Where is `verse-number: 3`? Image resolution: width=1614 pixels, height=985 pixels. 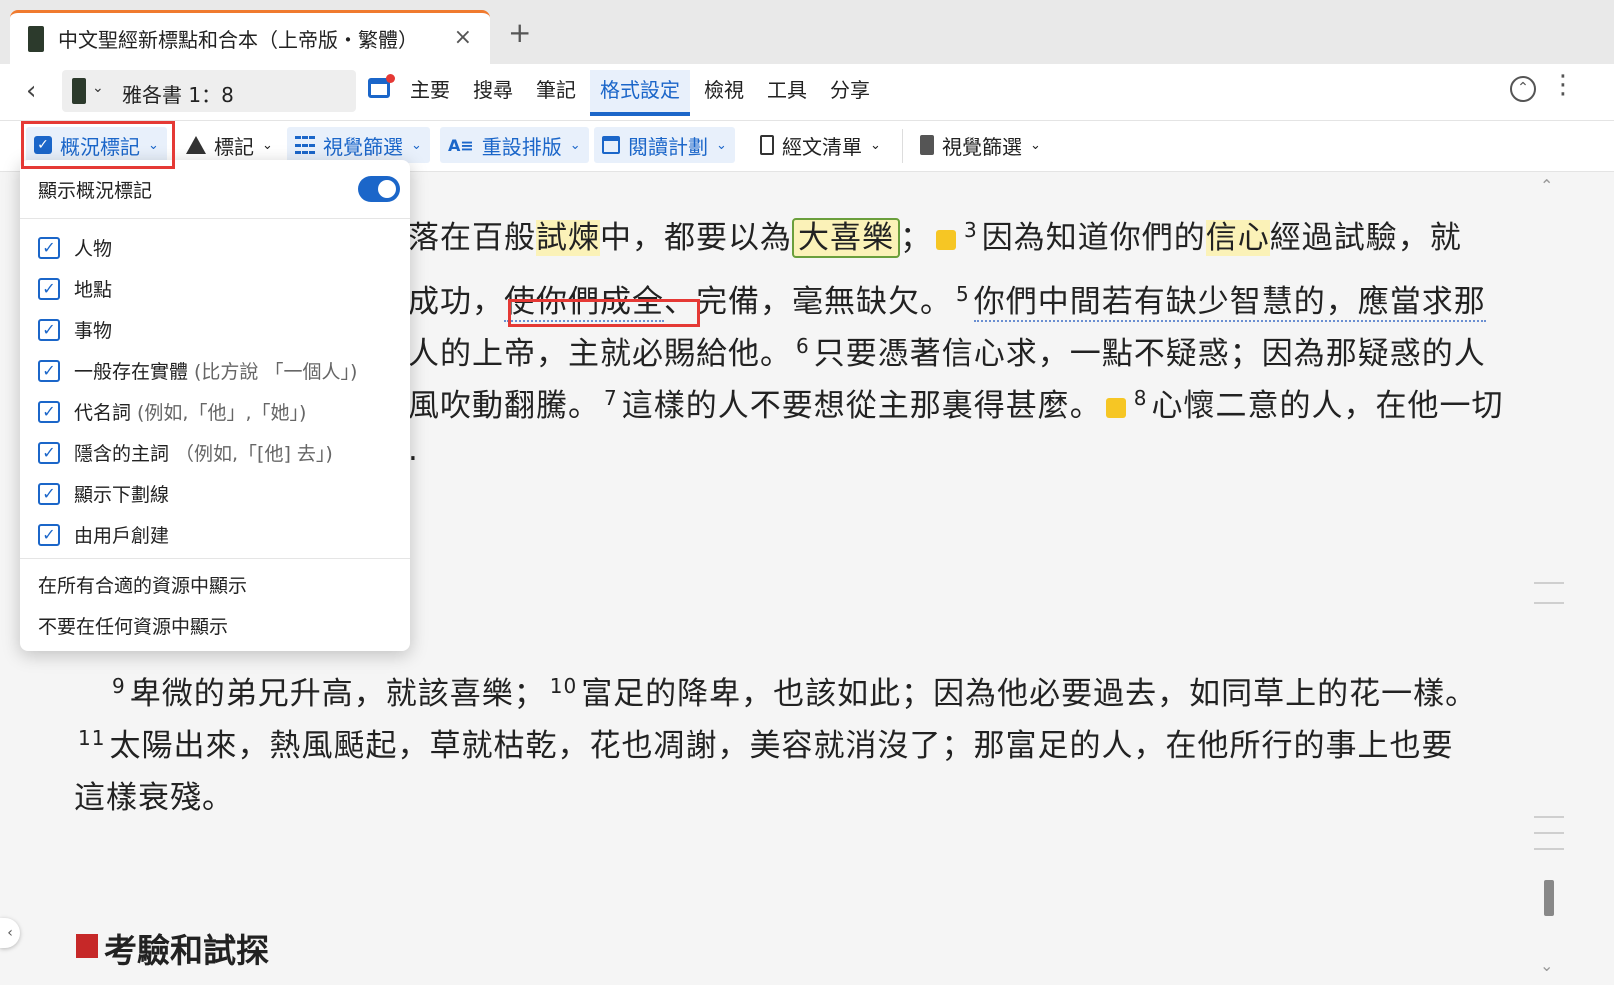 verse-number: 3 is located at coordinates (971, 230).